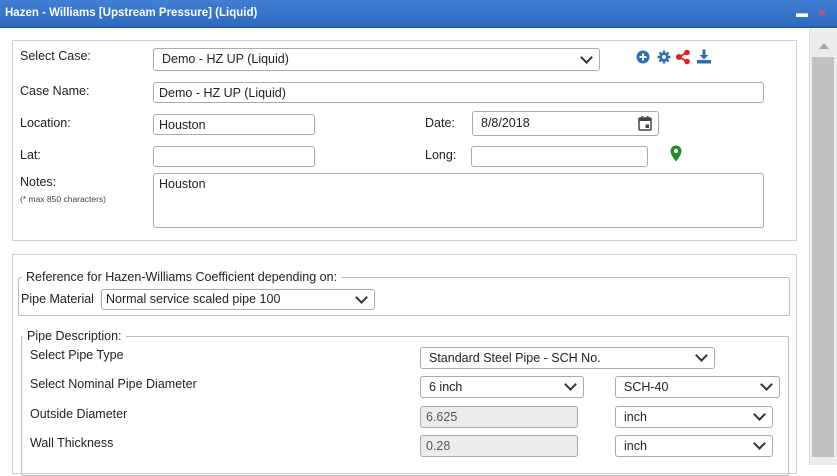 The height and width of the screenshot is (476, 837). What do you see at coordinates (822, 13) in the screenshot?
I see `close-icon: ×` at bounding box center [822, 13].